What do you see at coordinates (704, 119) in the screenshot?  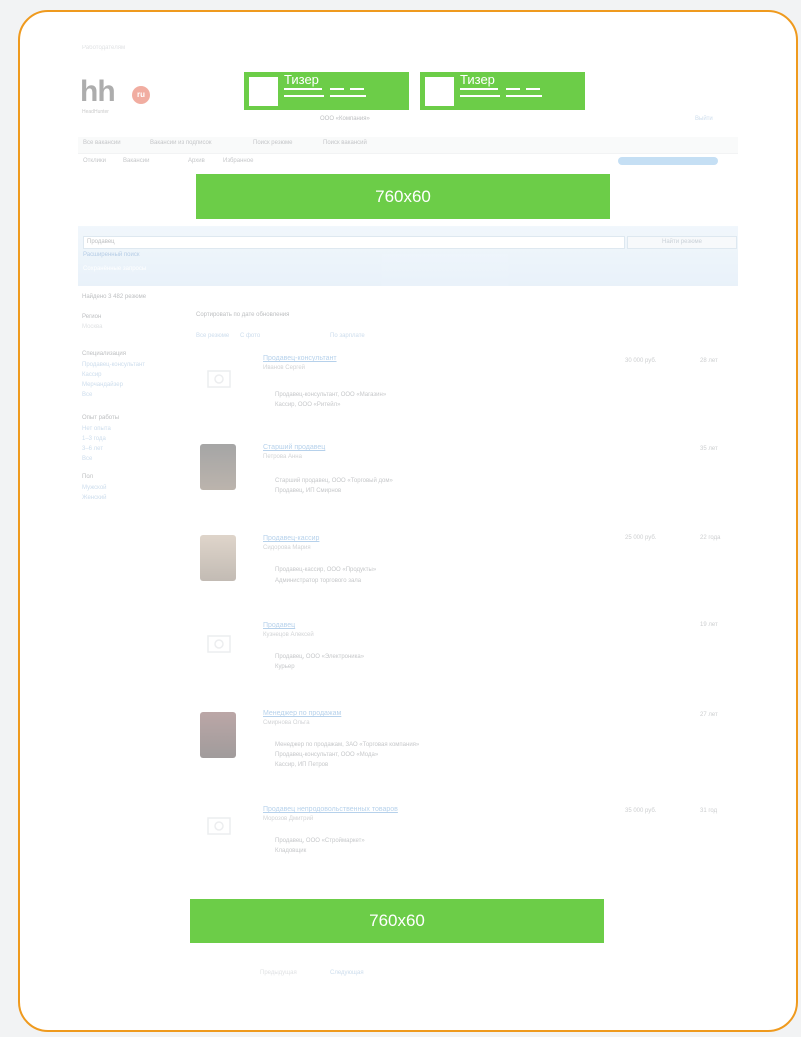 I see `logout-link: Выйти` at bounding box center [704, 119].